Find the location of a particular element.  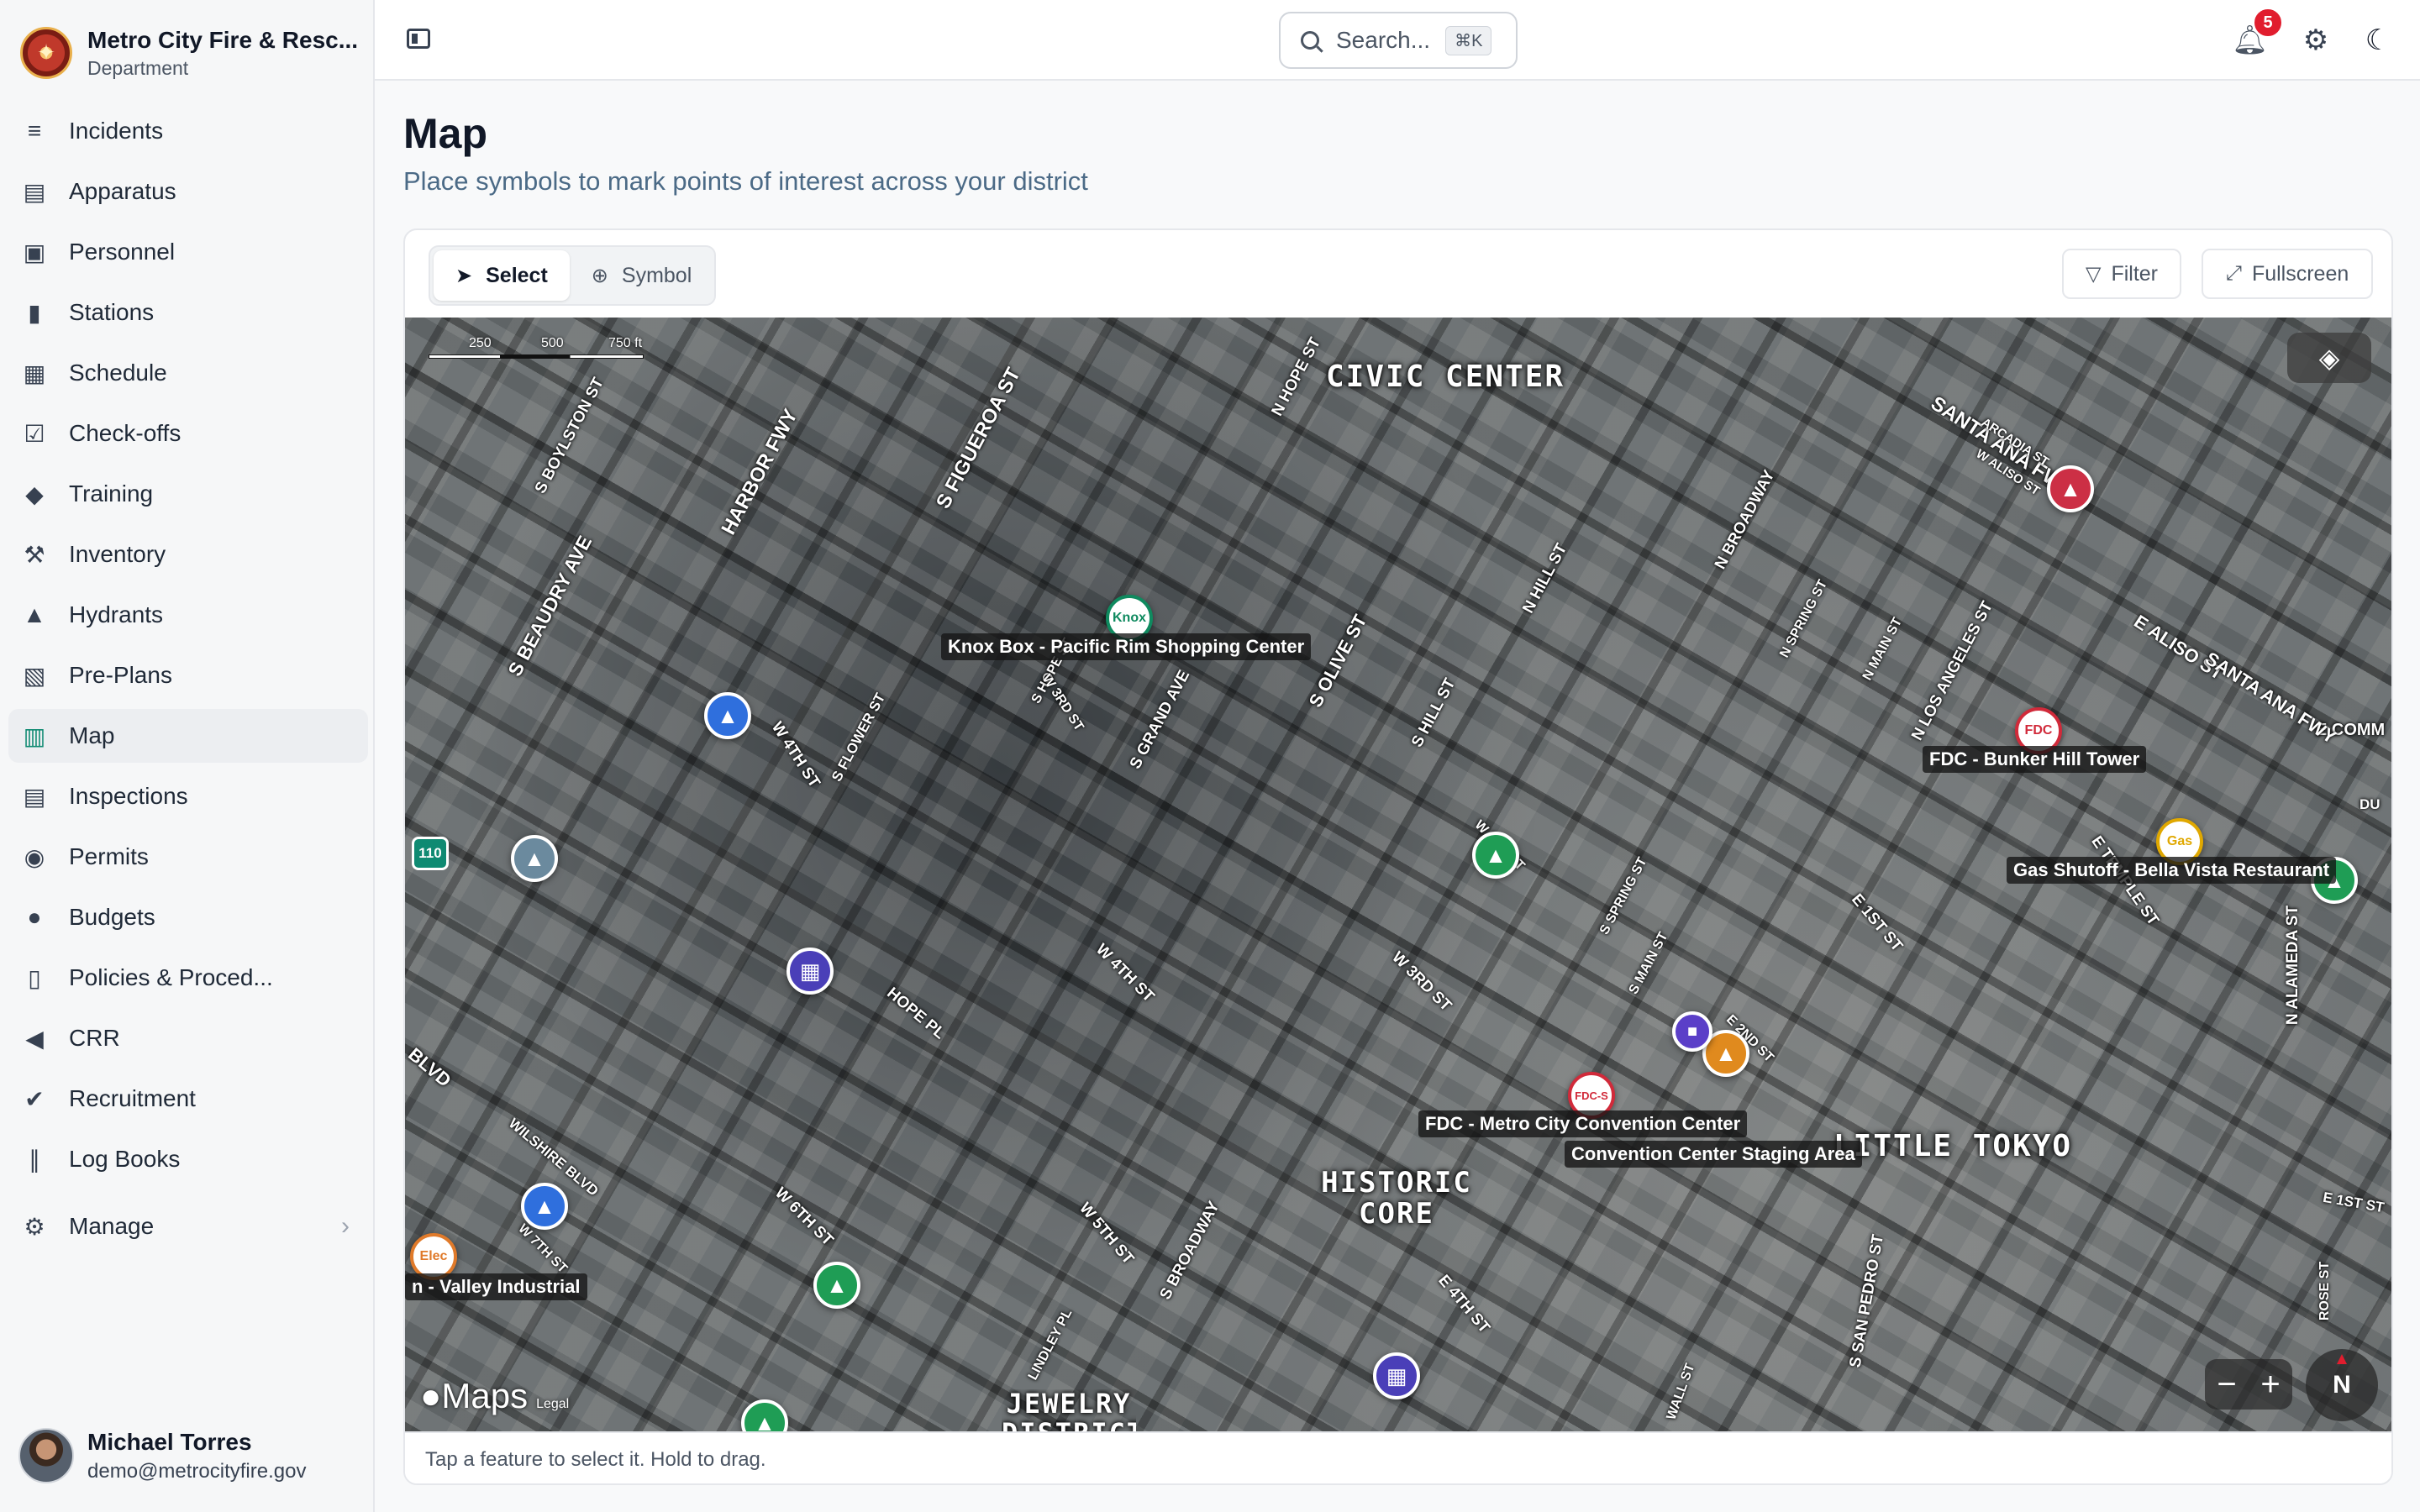

map-feature-label: n - Valley Industrial is located at coordinates (496, 1286).